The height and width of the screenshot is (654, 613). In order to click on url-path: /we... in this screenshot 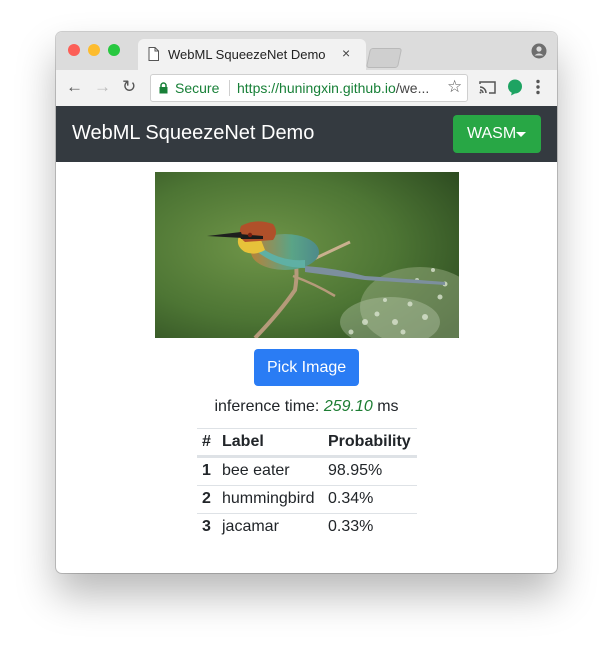, I will do `click(412, 88)`.